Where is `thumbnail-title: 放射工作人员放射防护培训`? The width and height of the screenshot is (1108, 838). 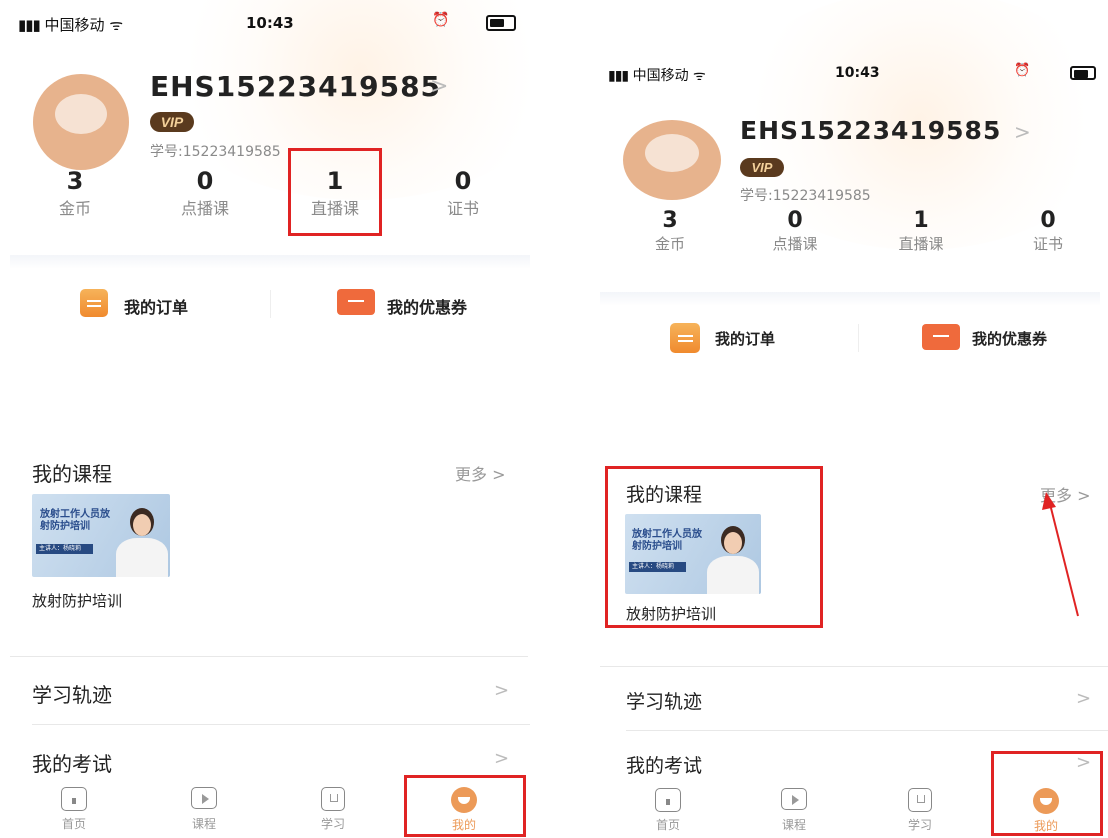
thumbnail-title: 放射工作人员放射防护培训 is located at coordinates (75, 520).